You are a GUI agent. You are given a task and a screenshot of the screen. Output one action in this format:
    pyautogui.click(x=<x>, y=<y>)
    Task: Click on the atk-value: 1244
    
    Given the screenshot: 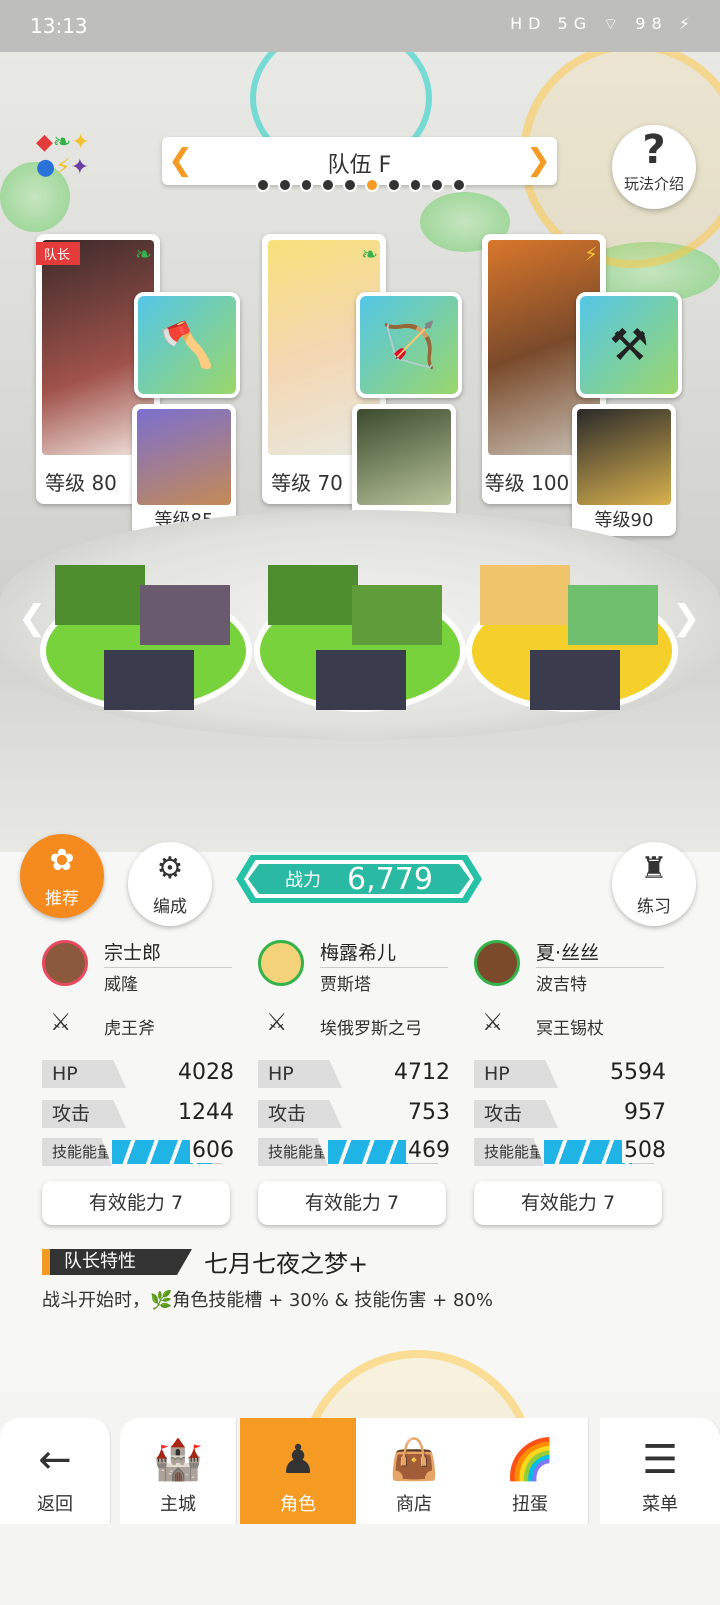 What is the action you would take?
    pyautogui.click(x=206, y=1112)
    